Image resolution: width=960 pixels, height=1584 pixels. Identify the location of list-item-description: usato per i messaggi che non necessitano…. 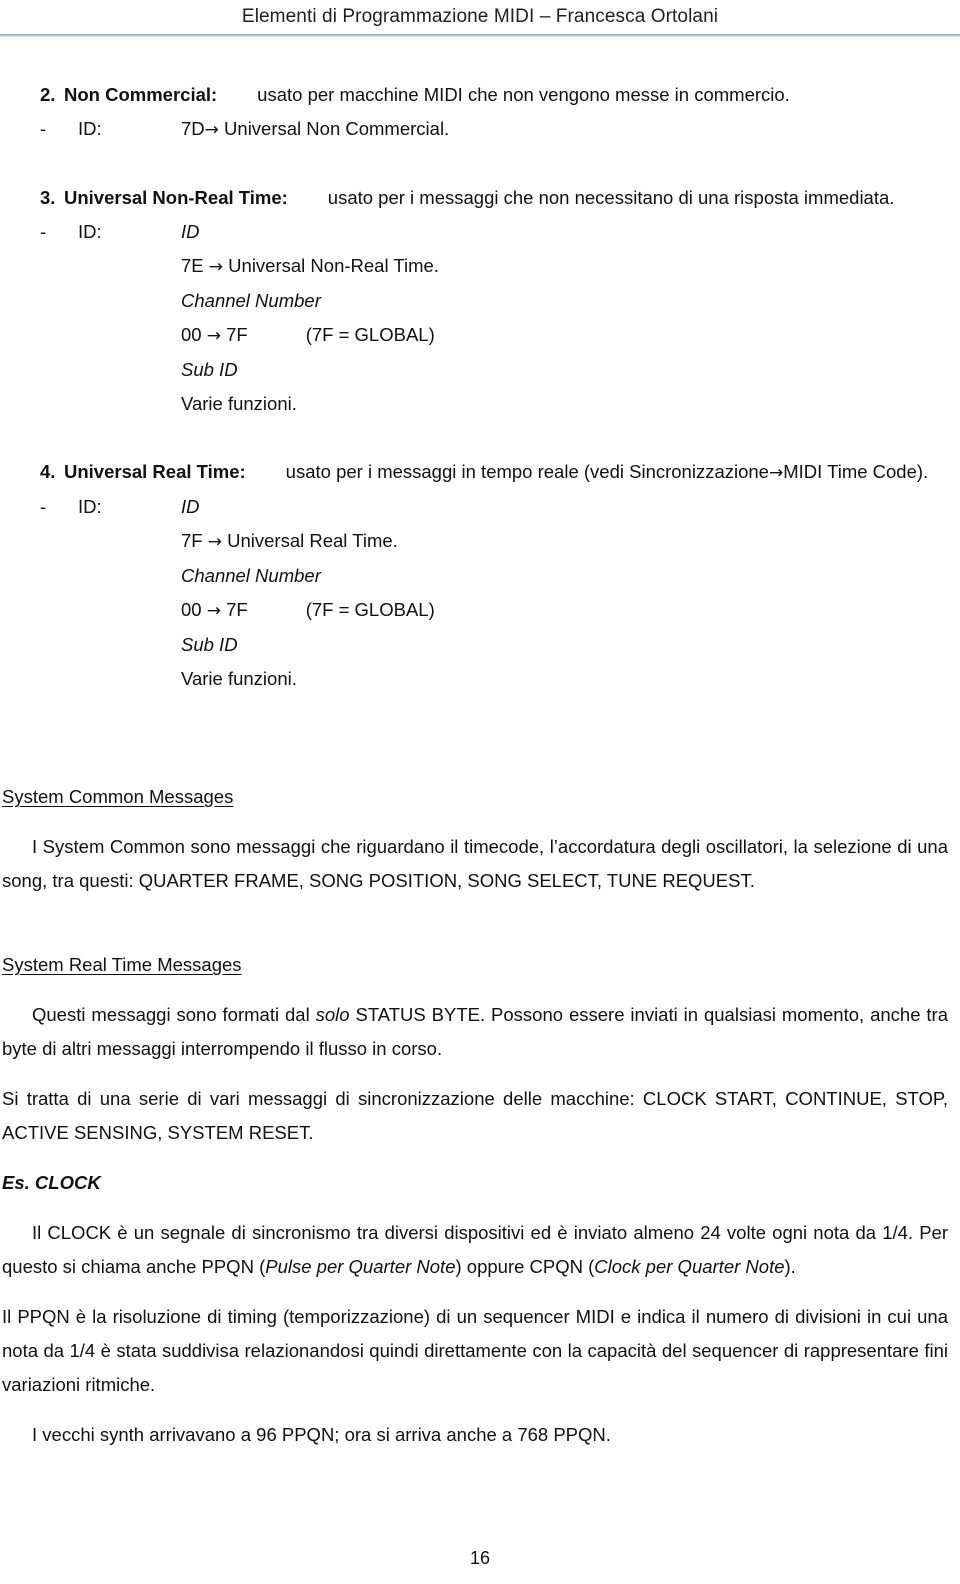
(611, 197).